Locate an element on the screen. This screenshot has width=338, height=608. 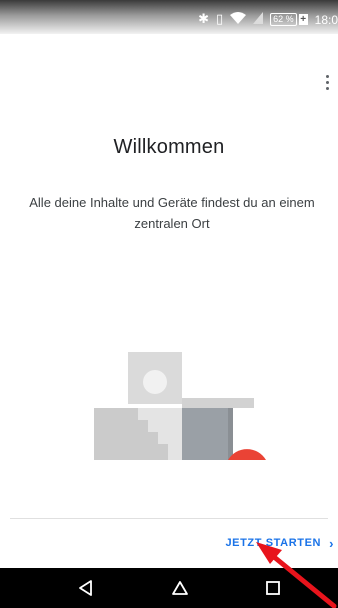
battery-charging-icon: + is located at coordinates (303, 19).